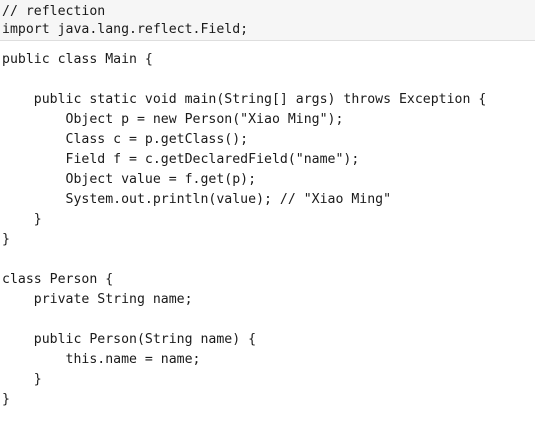  I want to click on code-line-15: public Person(String name) {, so click(129, 339).